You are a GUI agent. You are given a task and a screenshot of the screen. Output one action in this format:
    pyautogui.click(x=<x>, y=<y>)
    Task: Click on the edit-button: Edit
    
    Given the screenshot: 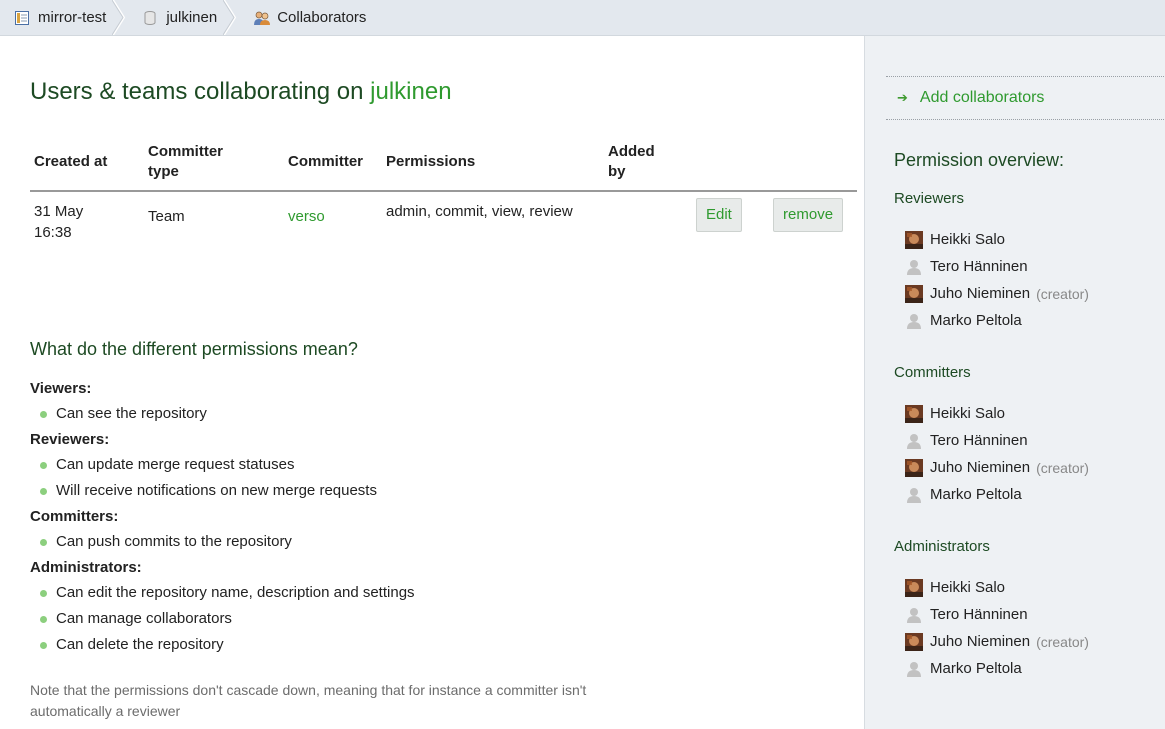 What is the action you would take?
    pyautogui.click(x=719, y=215)
    